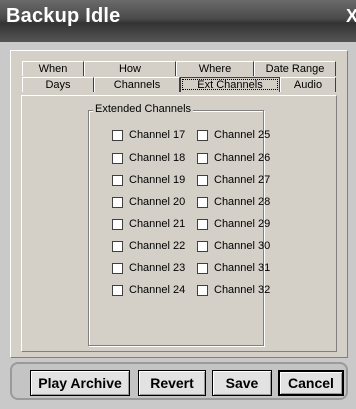 This screenshot has height=409, width=356. What do you see at coordinates (242, 268) in the screenshot?
I see `channel-label: Channel 31` at bounding box center [242, 268].